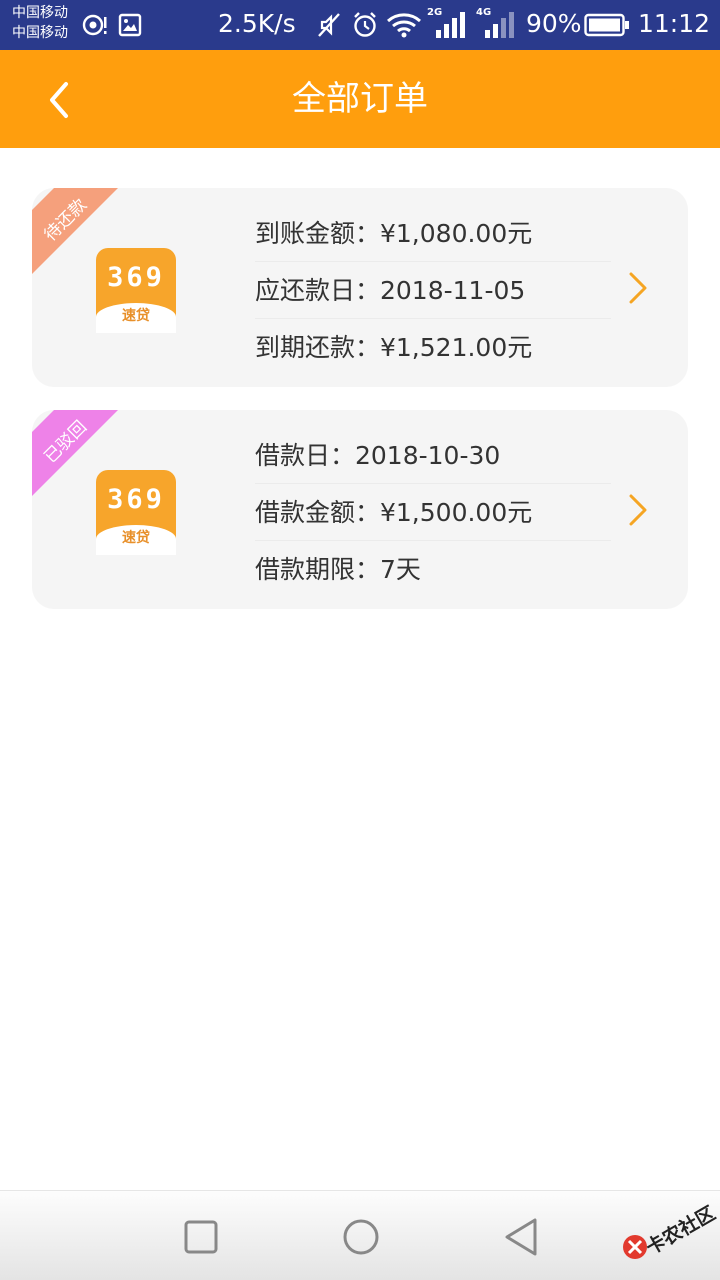 This screenshot has width=720, height=1280. What do you see at coordinates (433, 512) in the screenshot?
I see `info-row-2: 借款金额：¥1,500.00元` at bounding box center [433, 512].